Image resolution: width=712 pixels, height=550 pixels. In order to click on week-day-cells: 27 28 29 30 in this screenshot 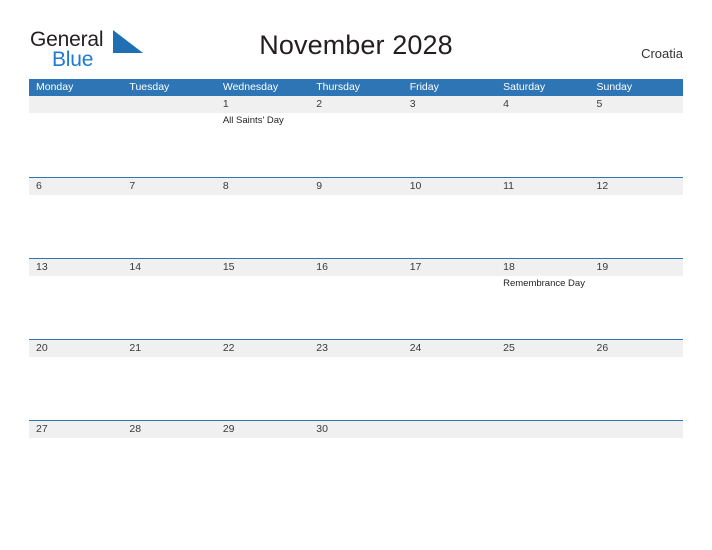, I will do `click(356, 461)`.